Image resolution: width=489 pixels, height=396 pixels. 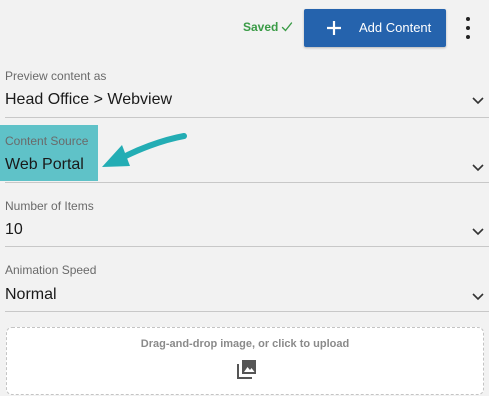 What do you see at coordinates (31, 294) in the screenshot?
I see `field-value: Normal` at bounding box center [31, 294].